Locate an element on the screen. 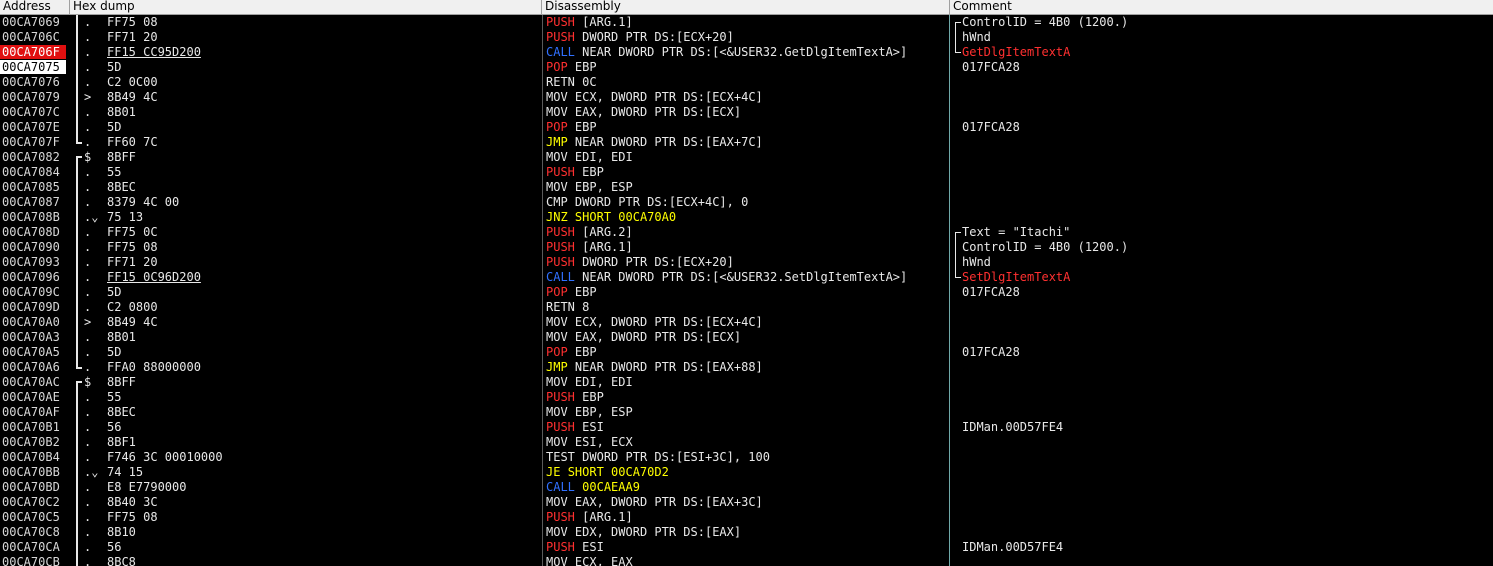  table-row: 00CA709C. 5D POP EBP 017FCA28 is located at coordinates (746, 292).